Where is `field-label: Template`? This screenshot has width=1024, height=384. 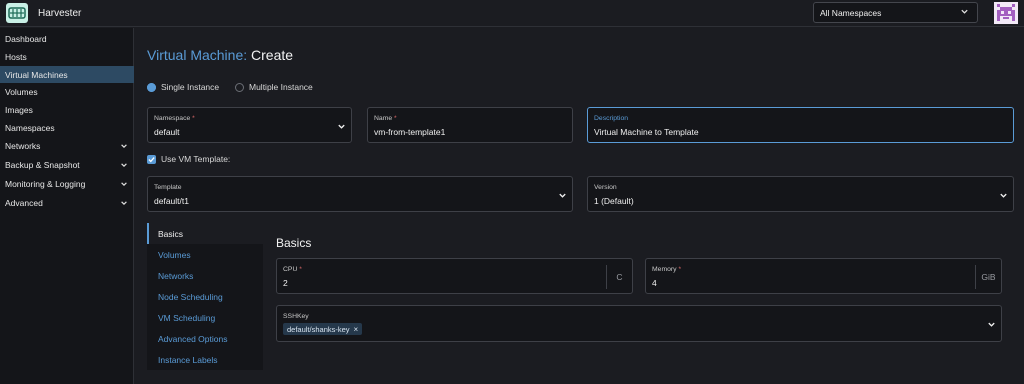
field-label: Template is located at coordinates (168, 187).